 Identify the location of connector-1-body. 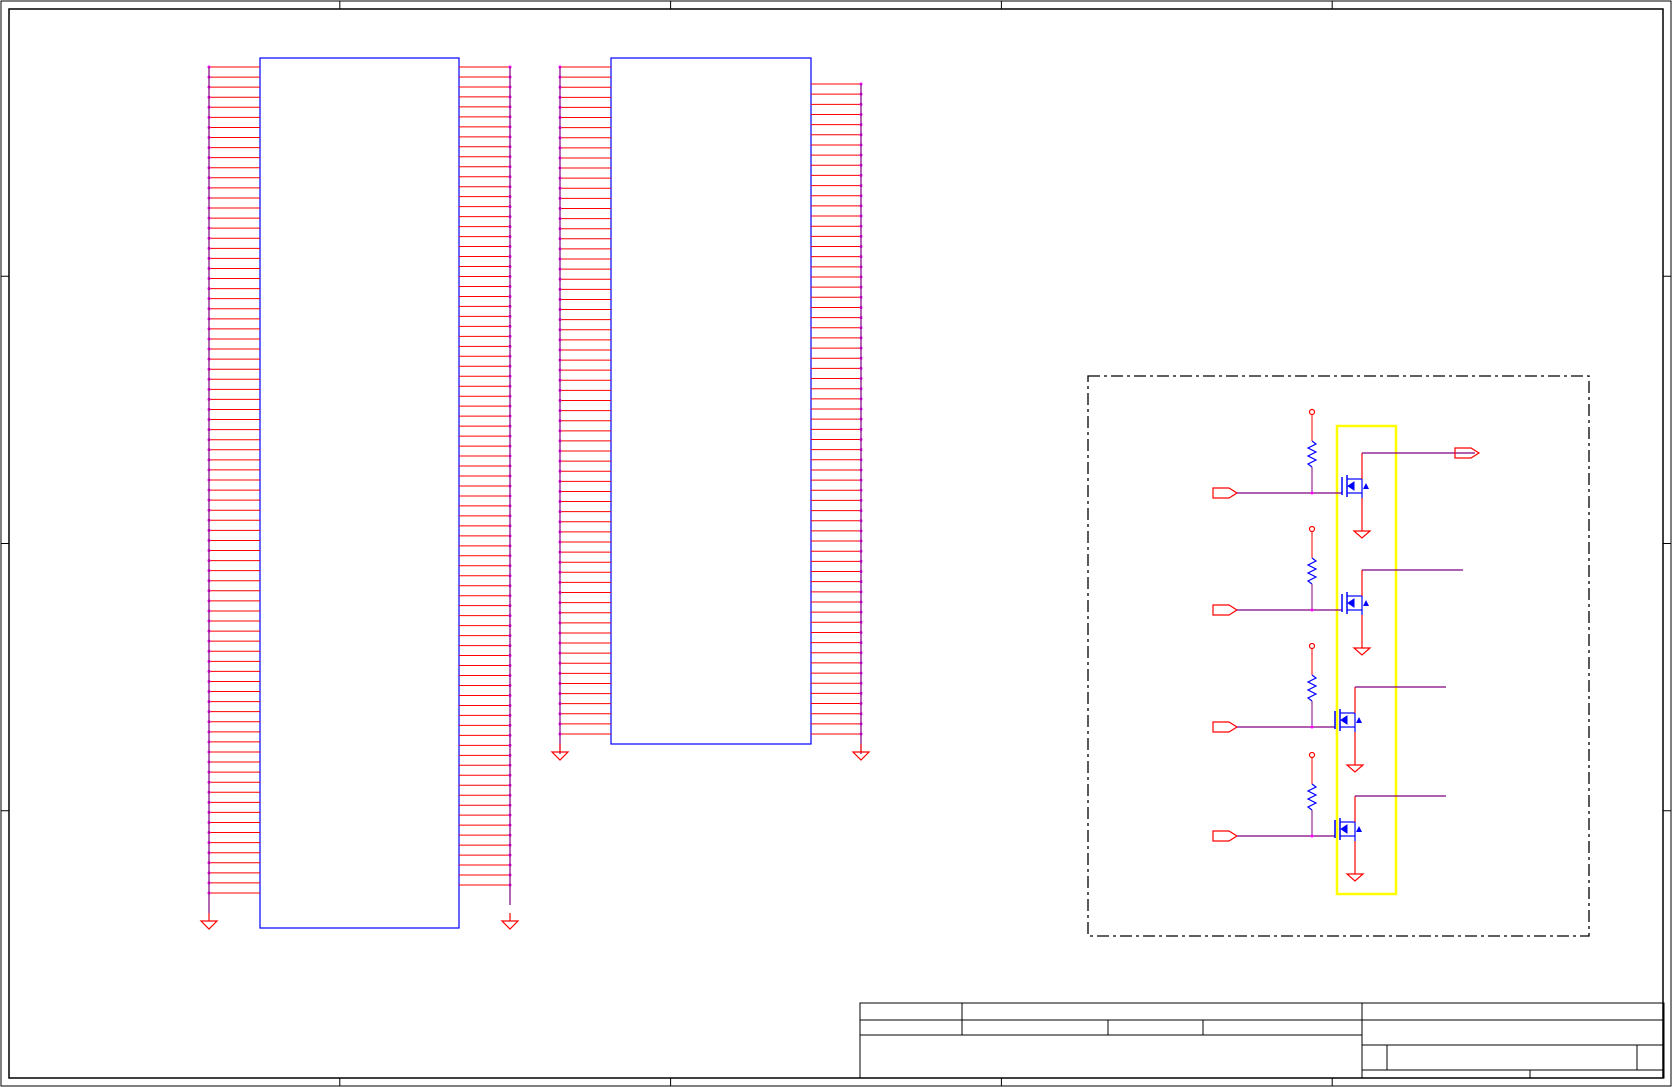
(359, 493).